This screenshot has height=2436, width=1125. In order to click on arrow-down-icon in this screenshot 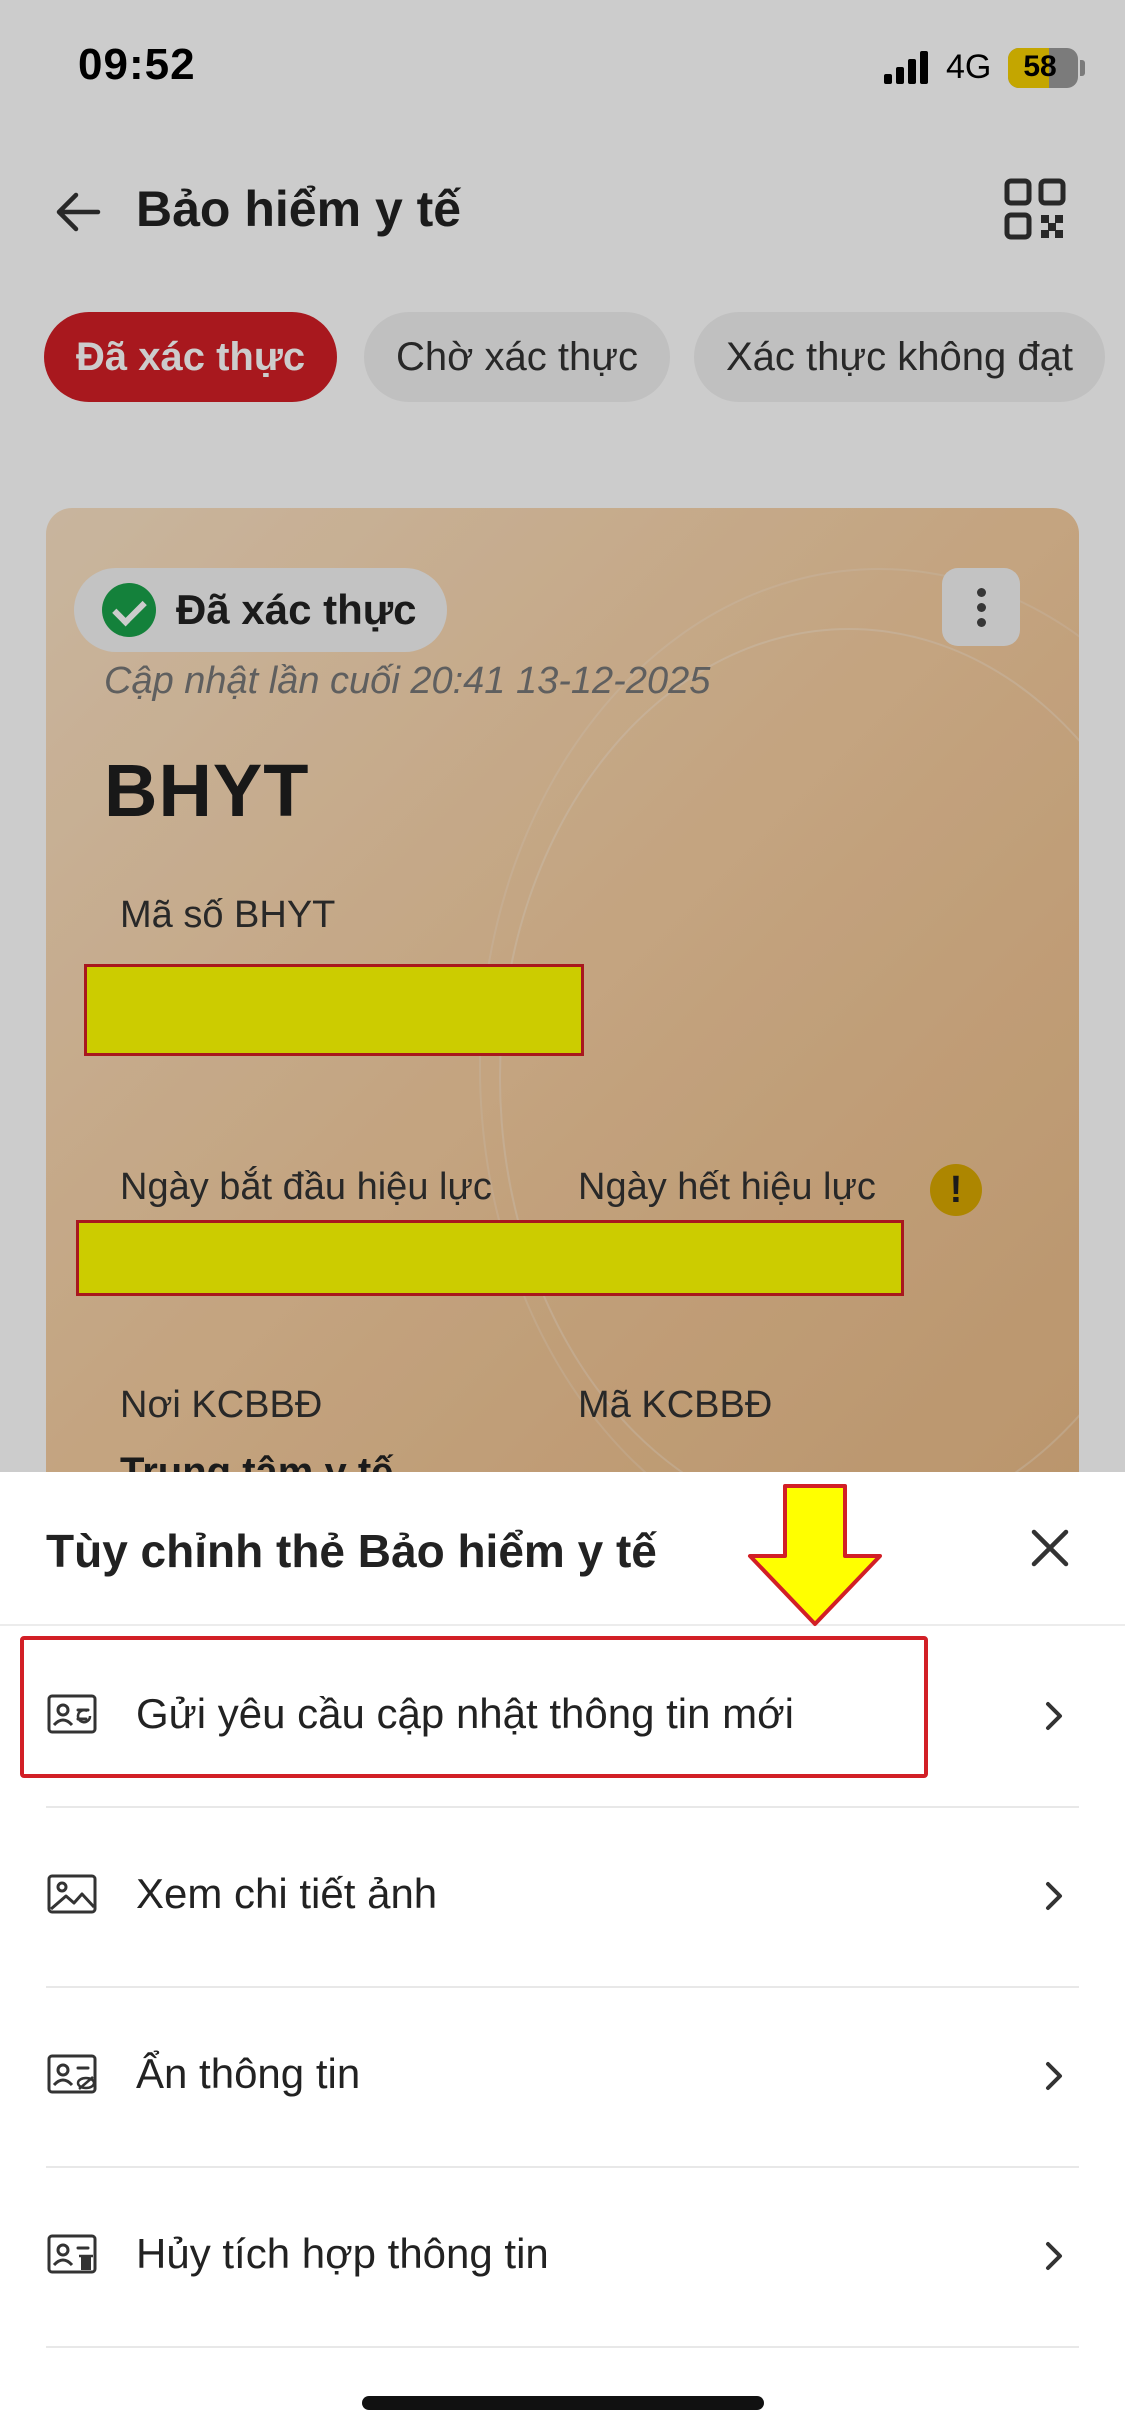, I will do `click(815, 1555)`.